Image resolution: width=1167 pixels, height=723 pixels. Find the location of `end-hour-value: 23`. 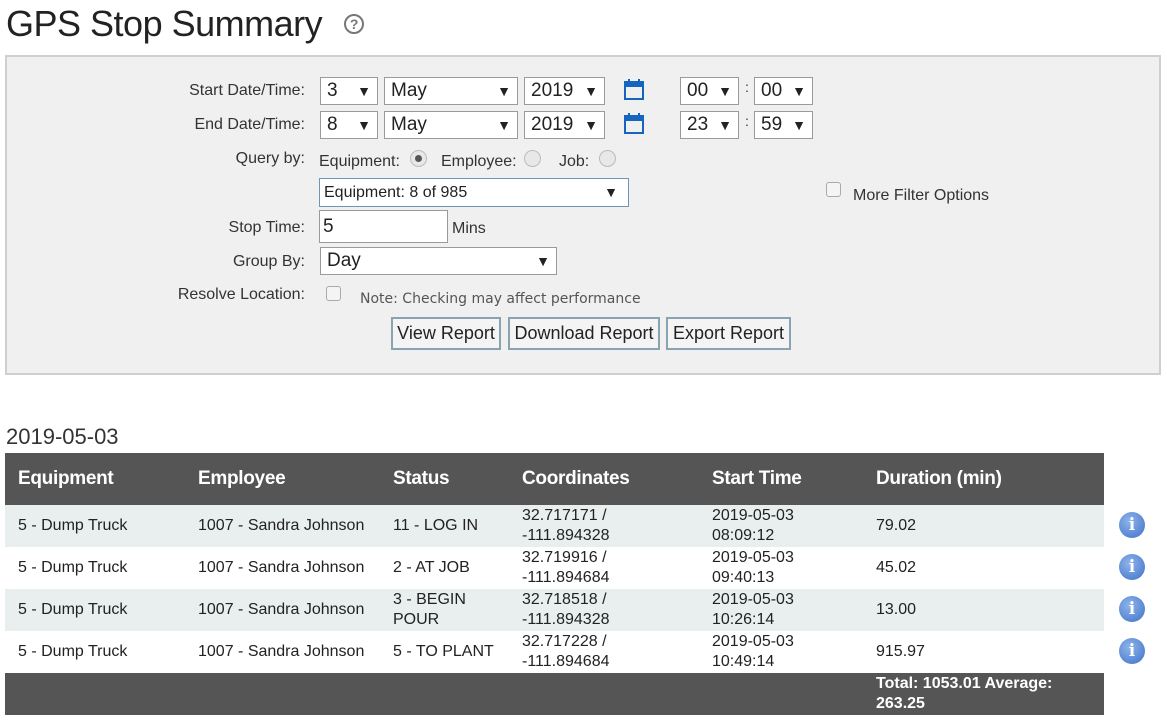

end-hour-value: 23 is located at coordinates (698, 124).